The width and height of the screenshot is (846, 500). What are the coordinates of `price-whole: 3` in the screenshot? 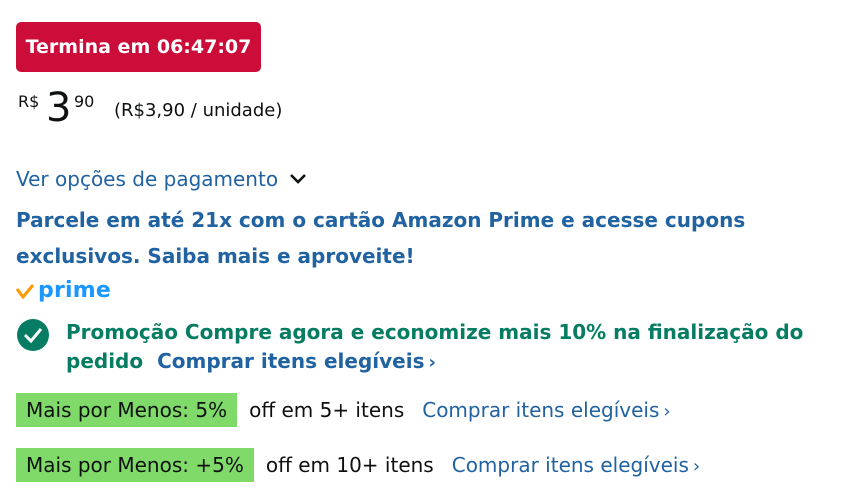 It's located at (59, 108).